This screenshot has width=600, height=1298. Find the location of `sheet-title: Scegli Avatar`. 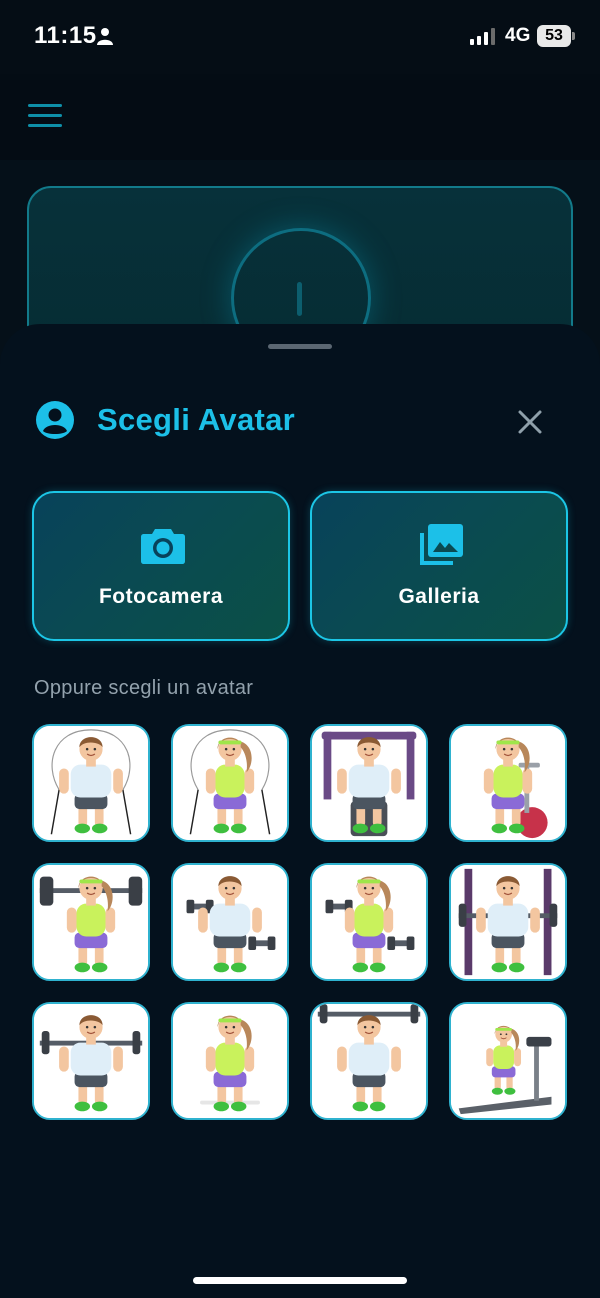

sheet-title: Scegli Avatar is located at coordinates (196, 419).